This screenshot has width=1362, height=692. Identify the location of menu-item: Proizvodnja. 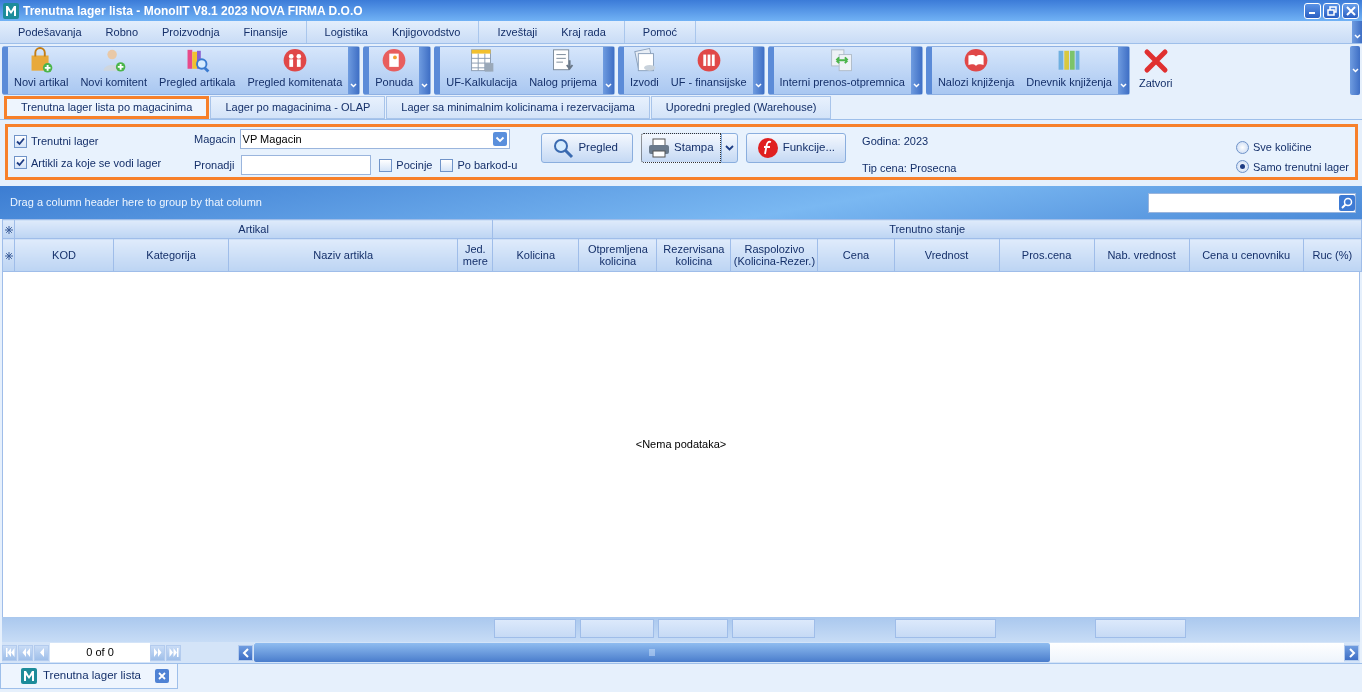
(191, 32).